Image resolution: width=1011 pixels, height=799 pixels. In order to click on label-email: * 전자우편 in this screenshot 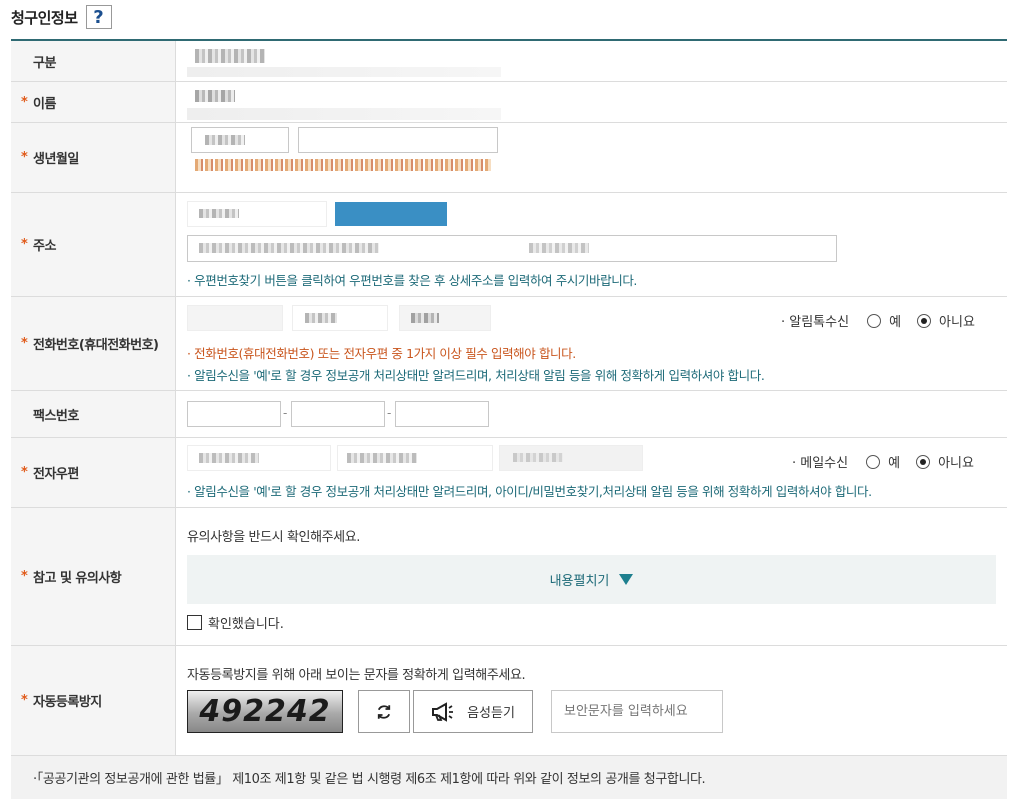, I will do `click(93, 472)`.